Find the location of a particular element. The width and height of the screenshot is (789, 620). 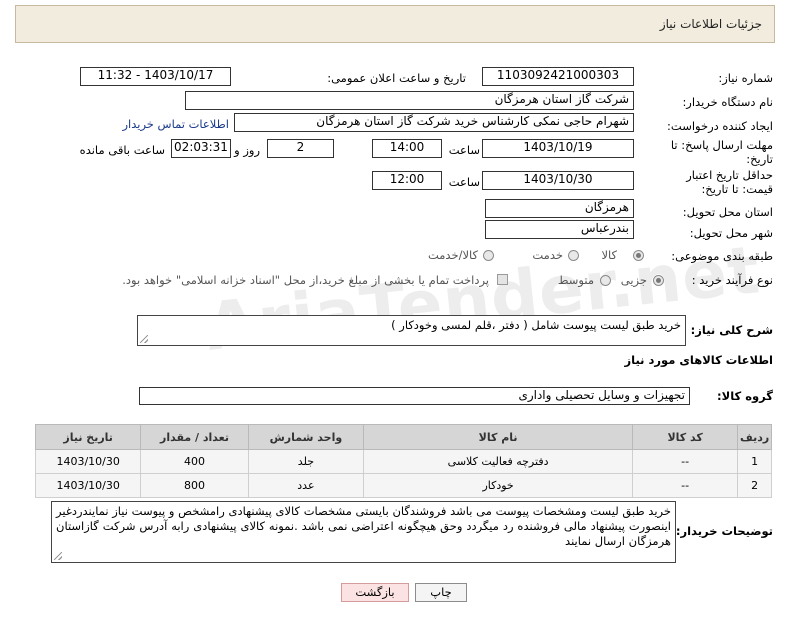

table-row: 2 -- خودکار عدد 800 1403/10/30 is located at coordinates (403, 485).